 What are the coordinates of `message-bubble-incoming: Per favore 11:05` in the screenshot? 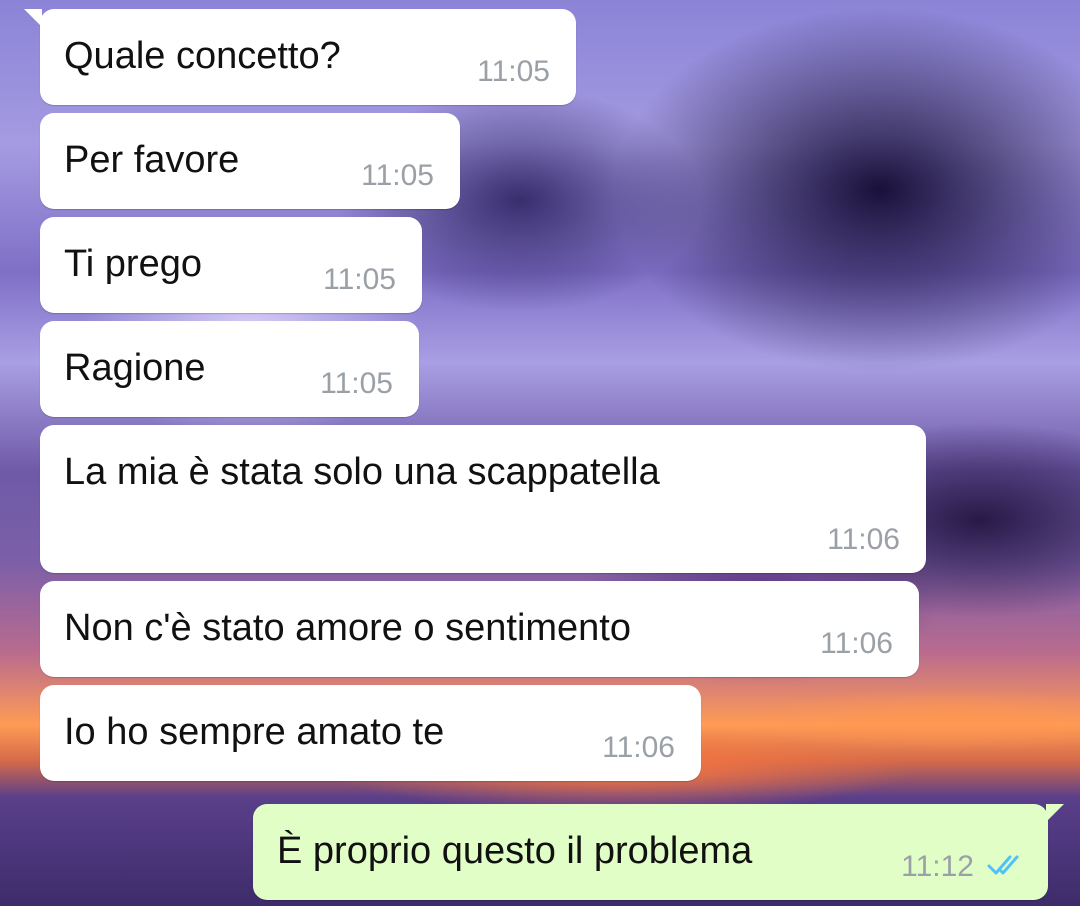 It's located at (250, 161).